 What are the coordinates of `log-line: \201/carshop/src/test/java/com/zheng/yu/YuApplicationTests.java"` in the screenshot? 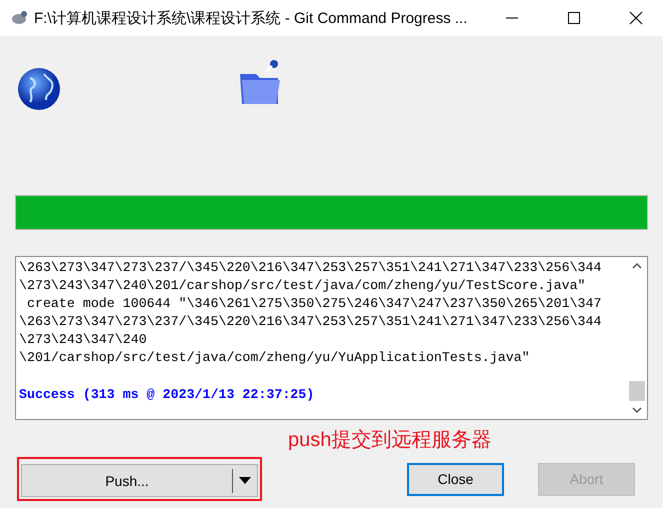 It's located at (275, 358).